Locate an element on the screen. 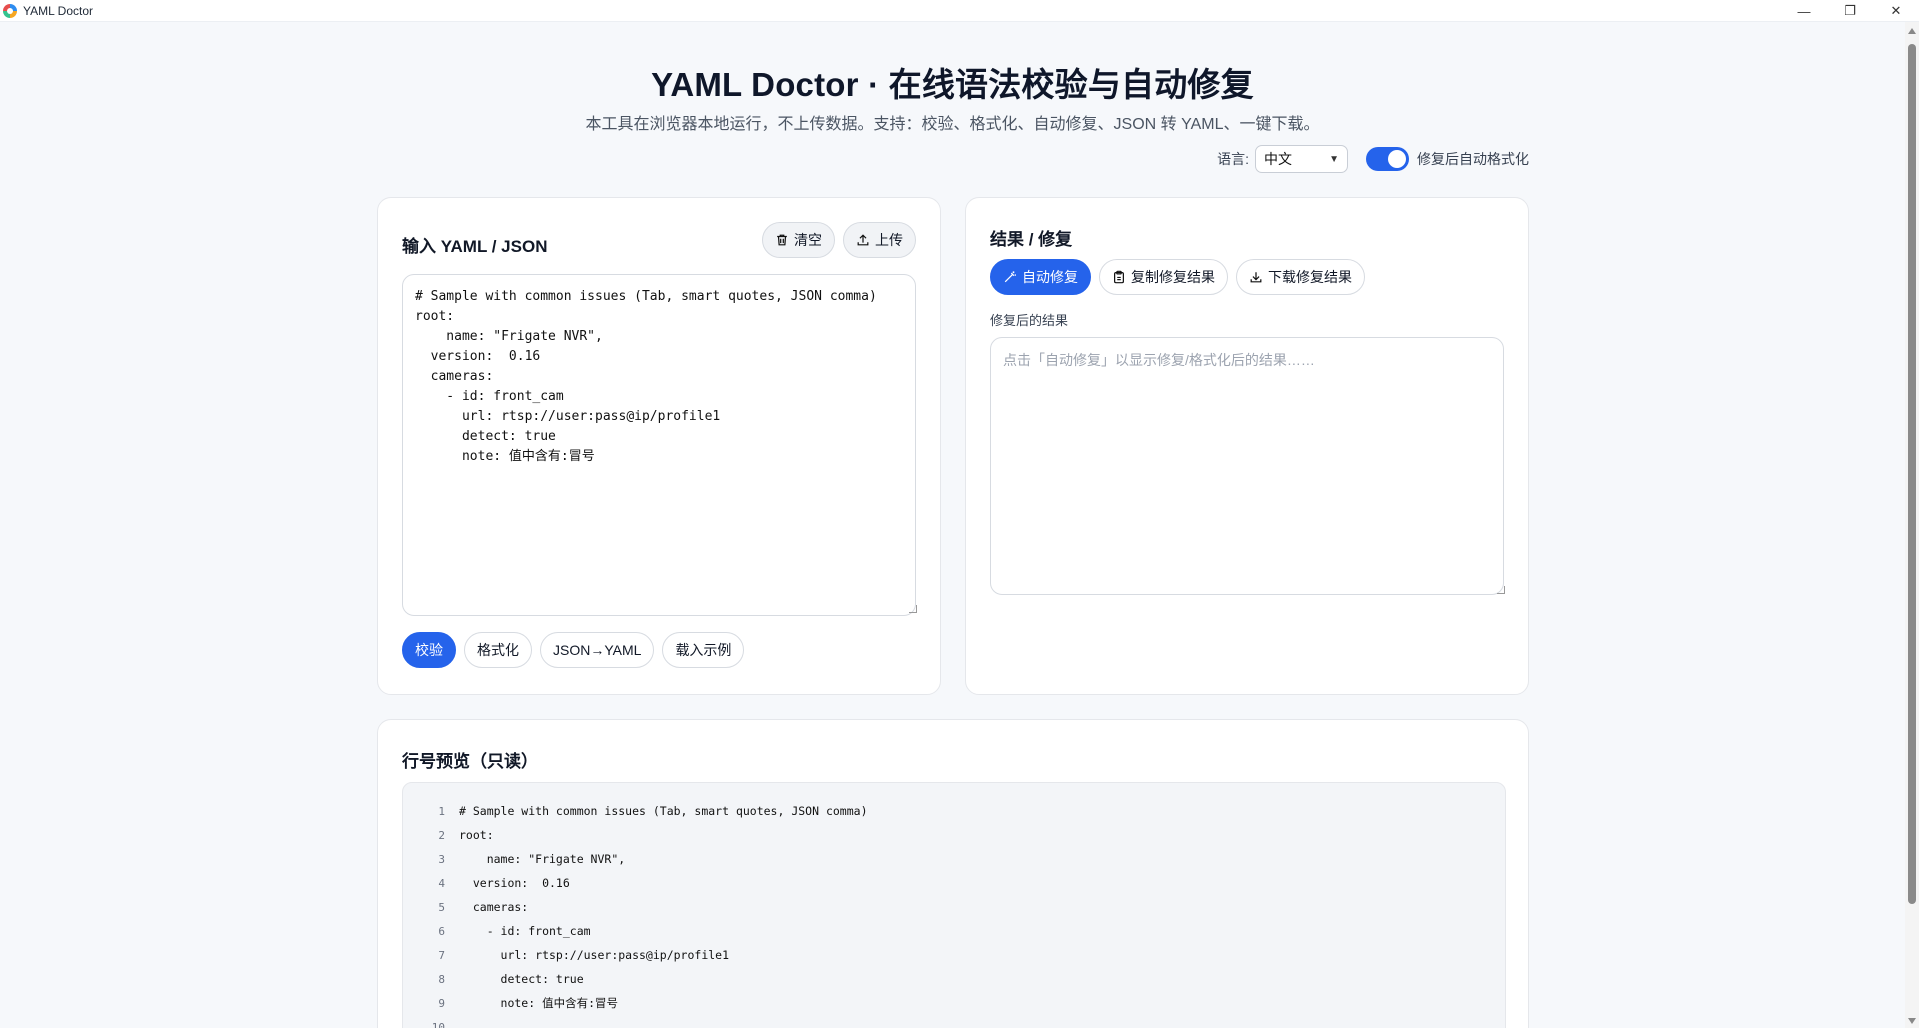  preview-line: 9 note: 值中含有:冒号 is located at coordinates (954, 1003).